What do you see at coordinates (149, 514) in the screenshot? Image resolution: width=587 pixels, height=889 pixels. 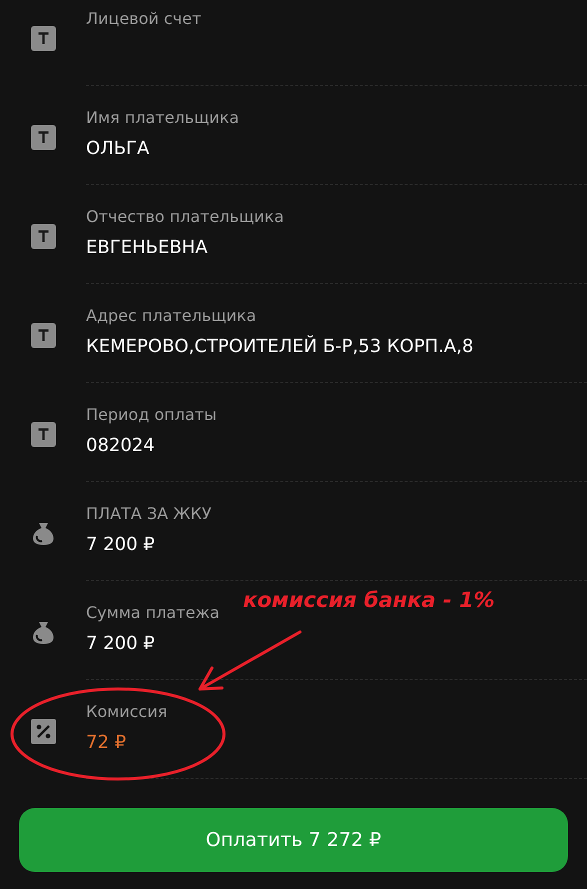 I see `field-label: ПЛАТА ЗА ЖКУ` at bounding box center [149, 514].